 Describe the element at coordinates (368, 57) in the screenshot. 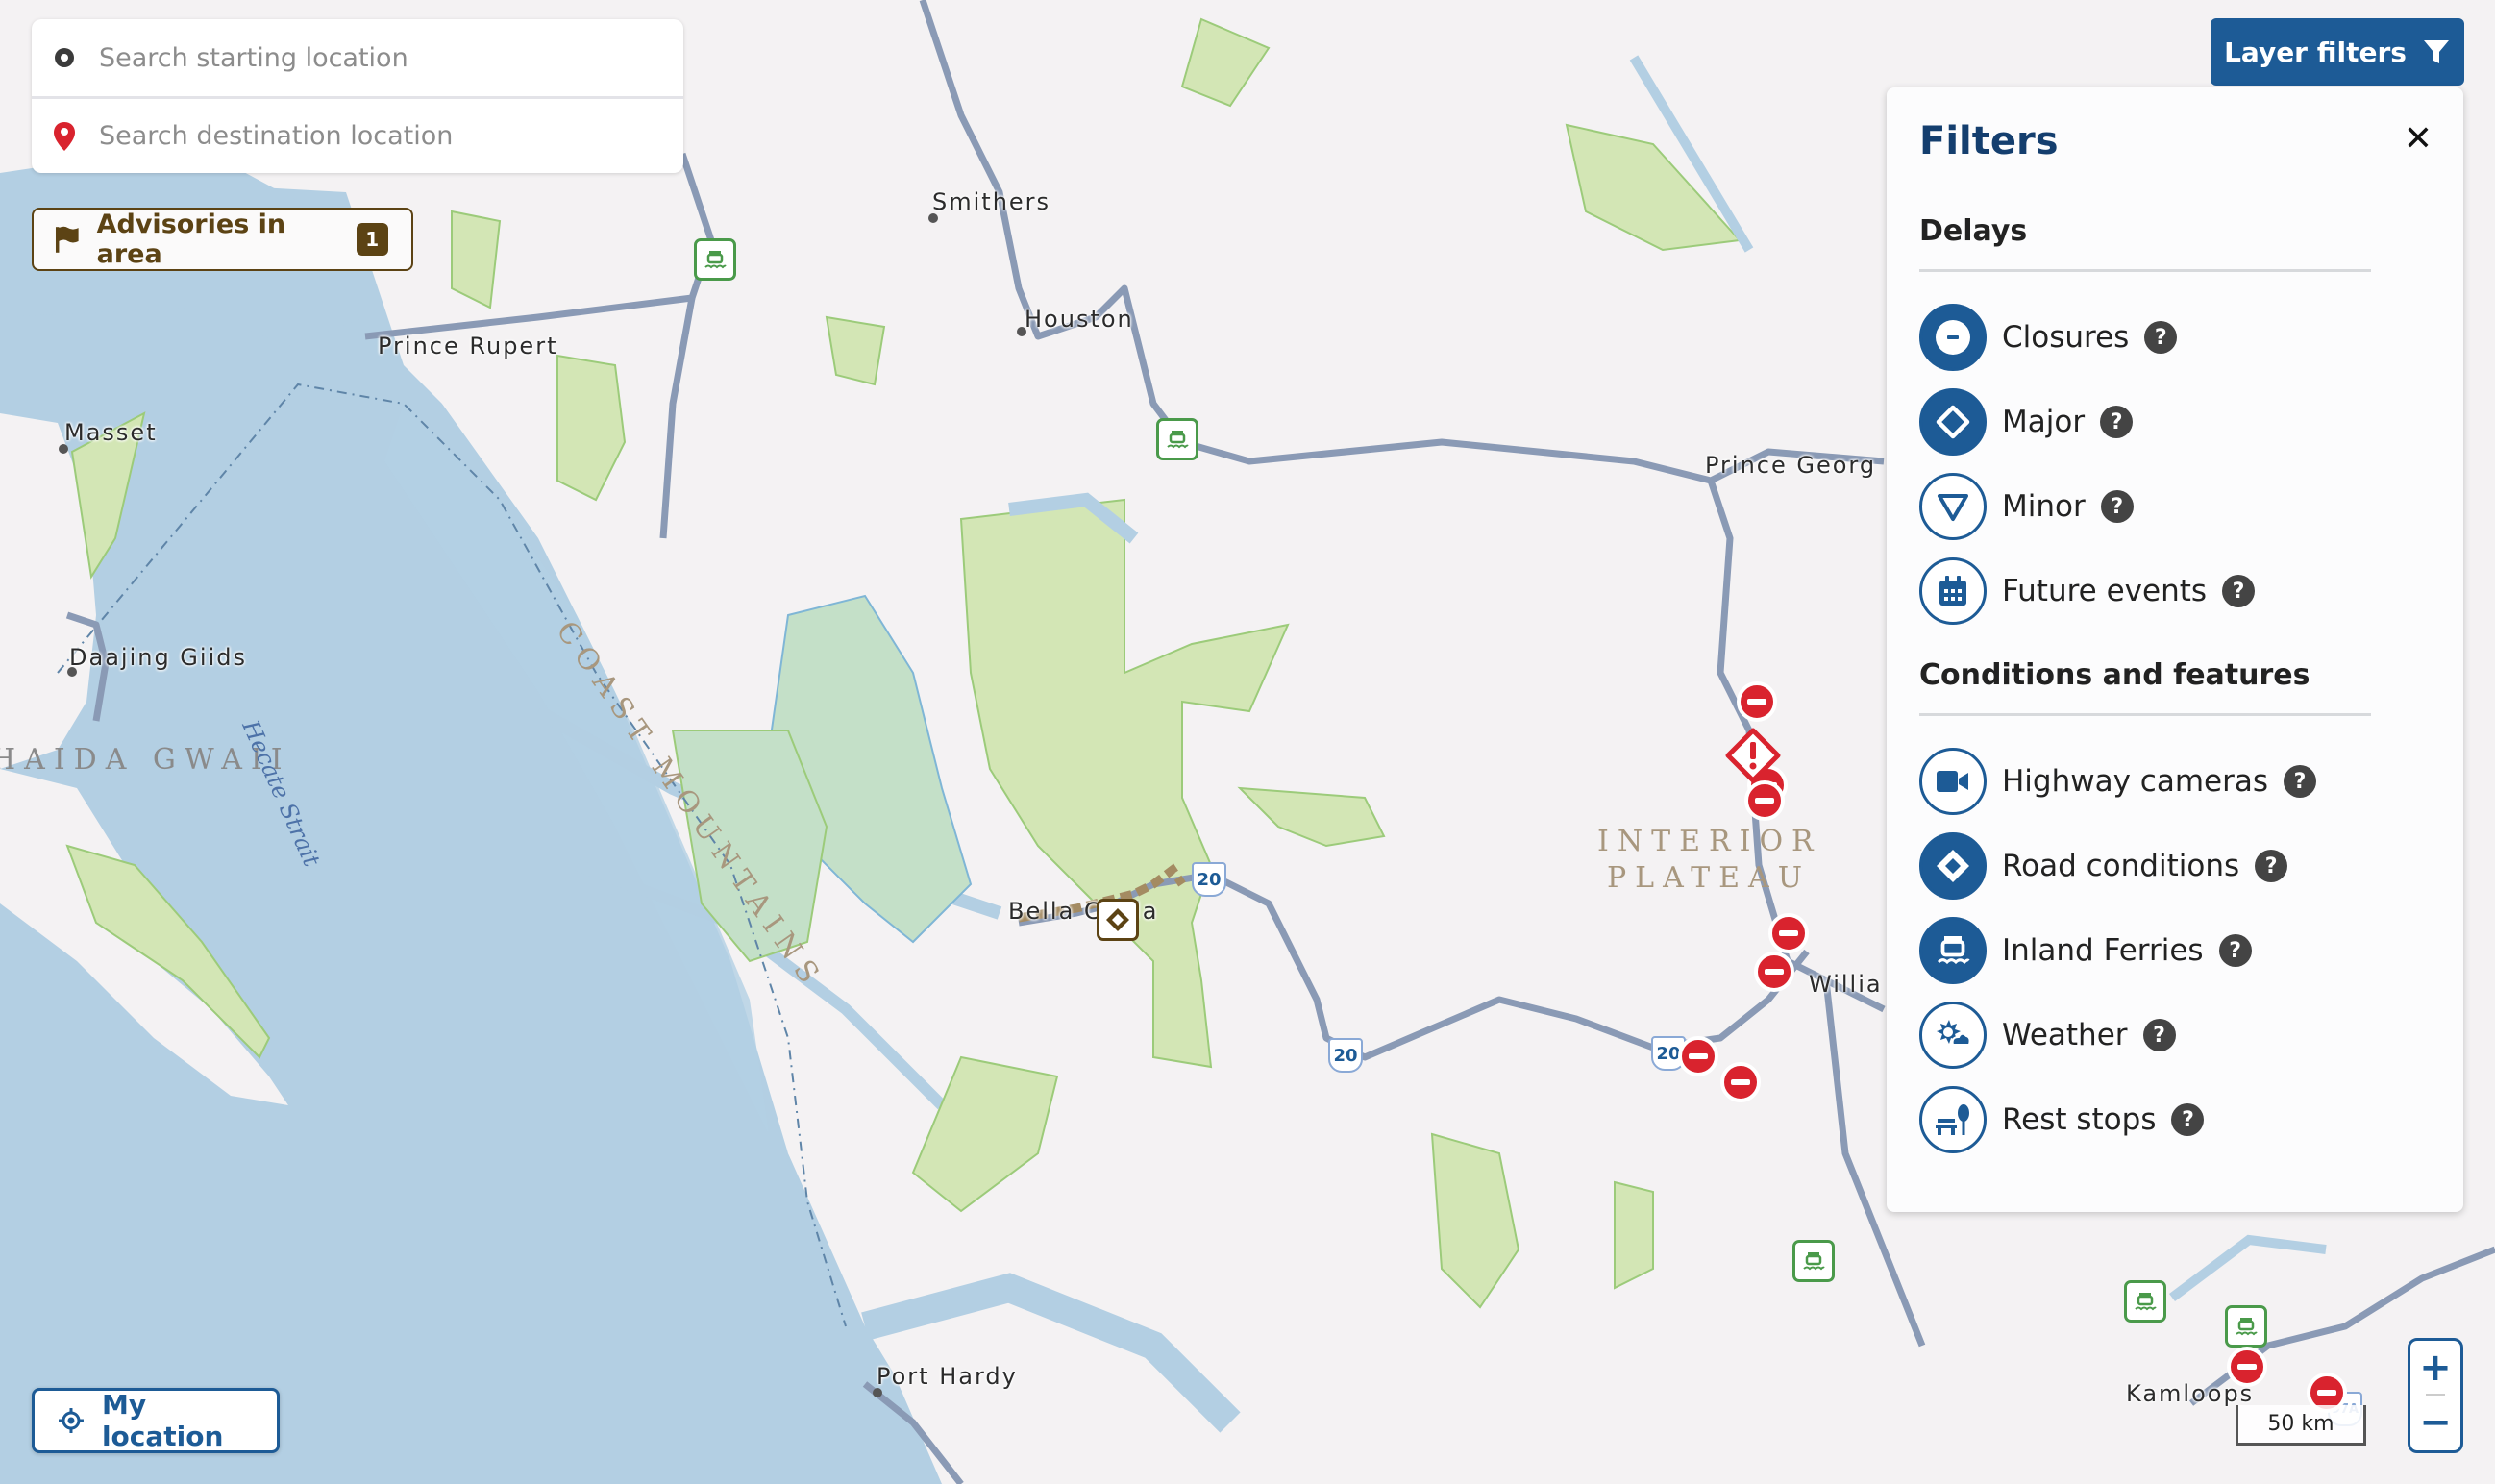

I see `start-location-input` at that location.